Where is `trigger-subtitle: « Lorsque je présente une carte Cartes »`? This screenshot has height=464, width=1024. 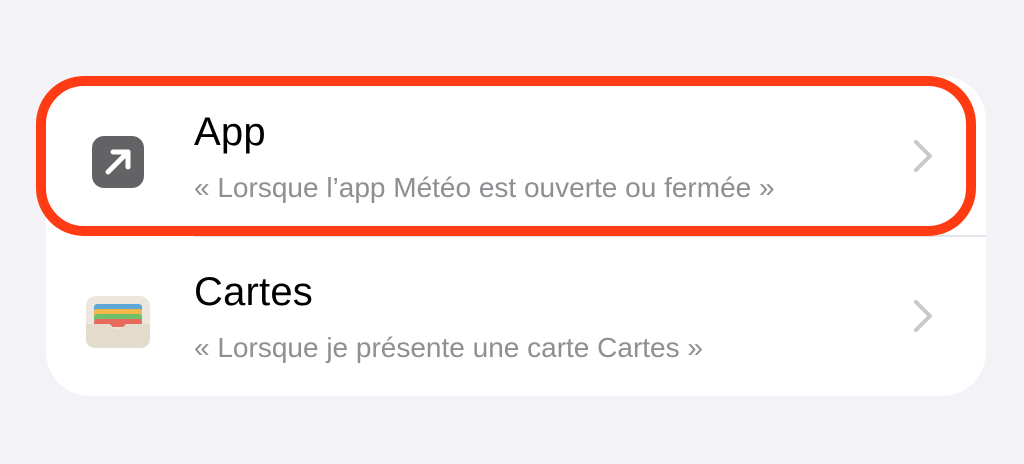 trigger-subtitle: « Lorsque je présente une carte Cartes » is located at coordinates (448, 347).